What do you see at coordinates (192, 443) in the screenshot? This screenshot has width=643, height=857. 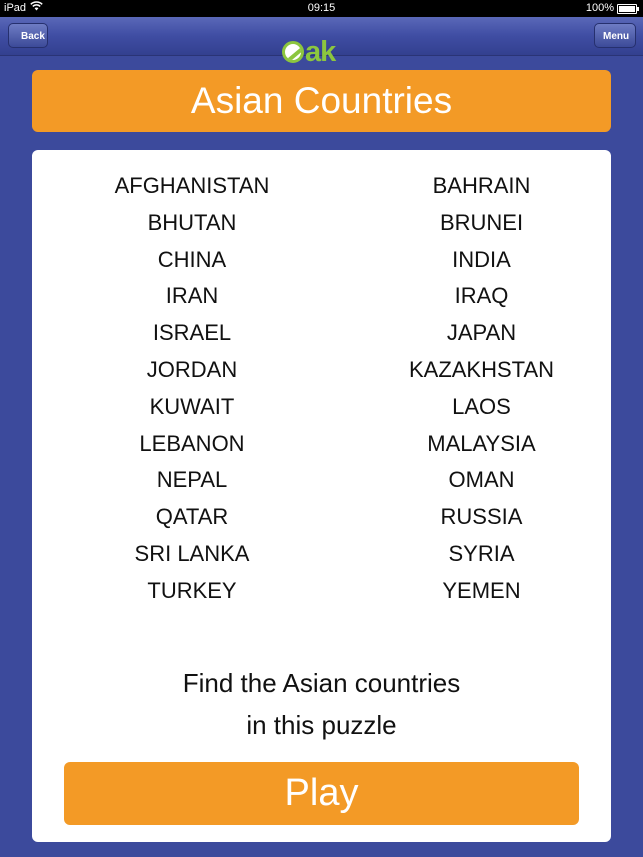 I see `word-item: LEBANON` at bounding box center [192, 443].